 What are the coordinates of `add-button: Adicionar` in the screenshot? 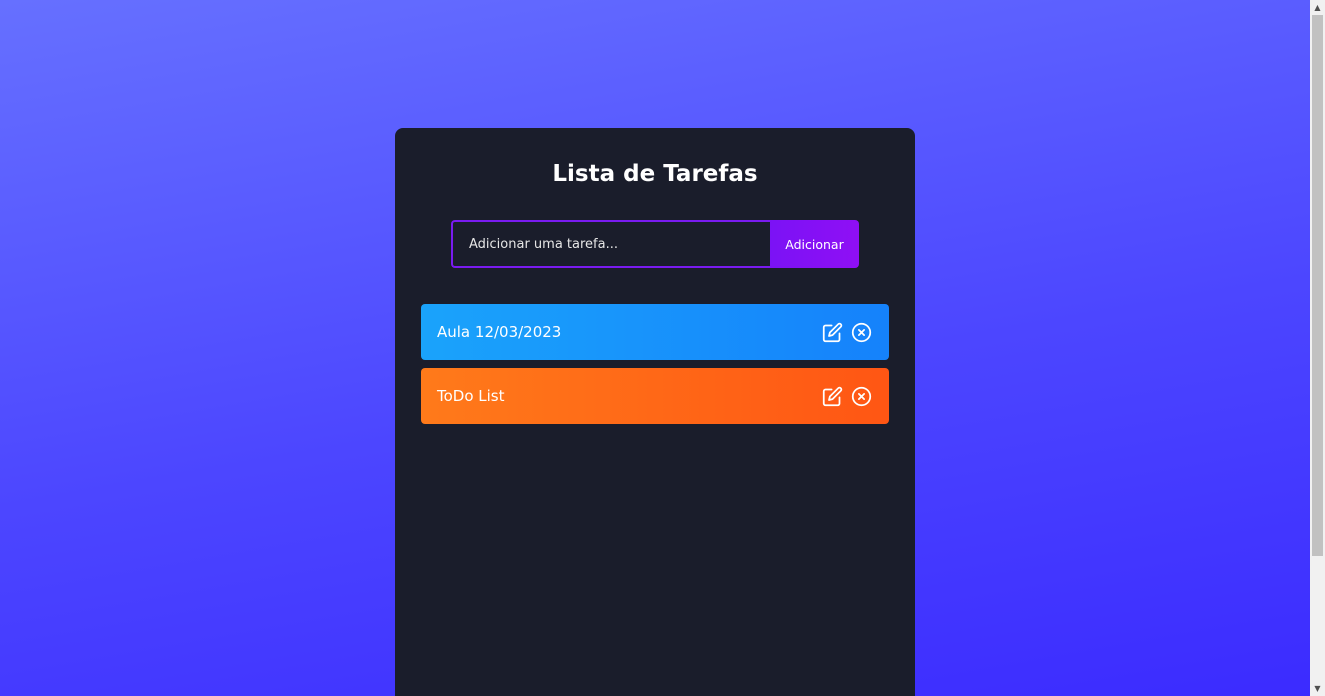 It's located at (814, 244).